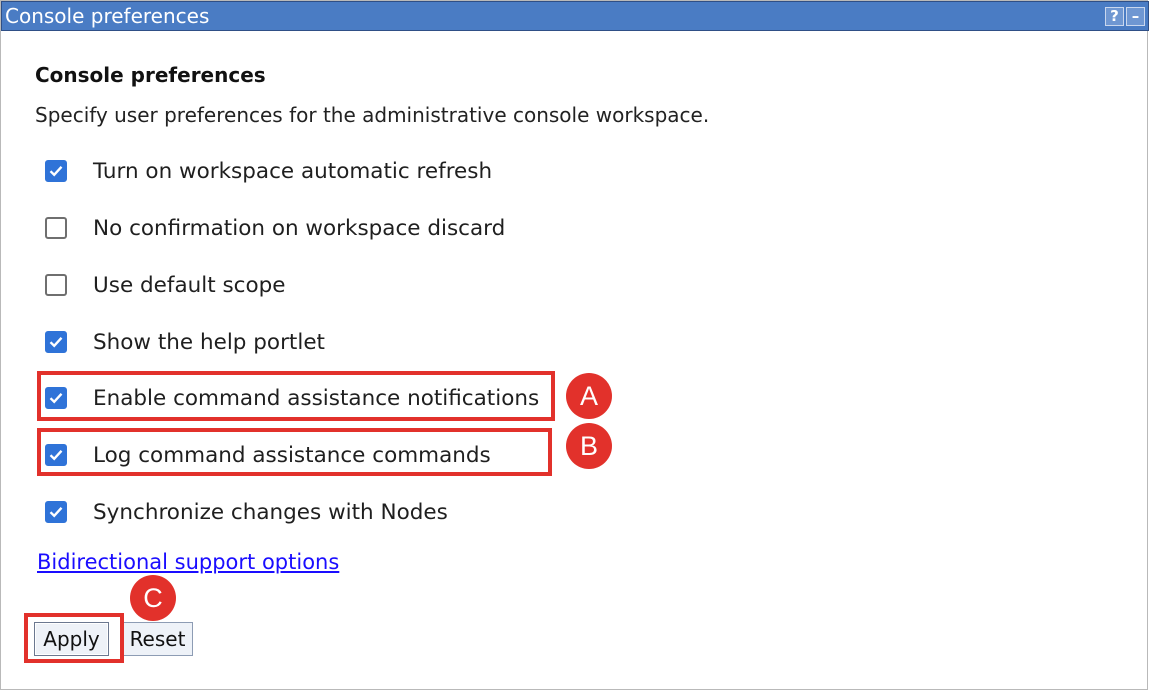 The width and height of the screenshot is (1150, 692). I want to click on help-icon: ?, so click(1114, 16).